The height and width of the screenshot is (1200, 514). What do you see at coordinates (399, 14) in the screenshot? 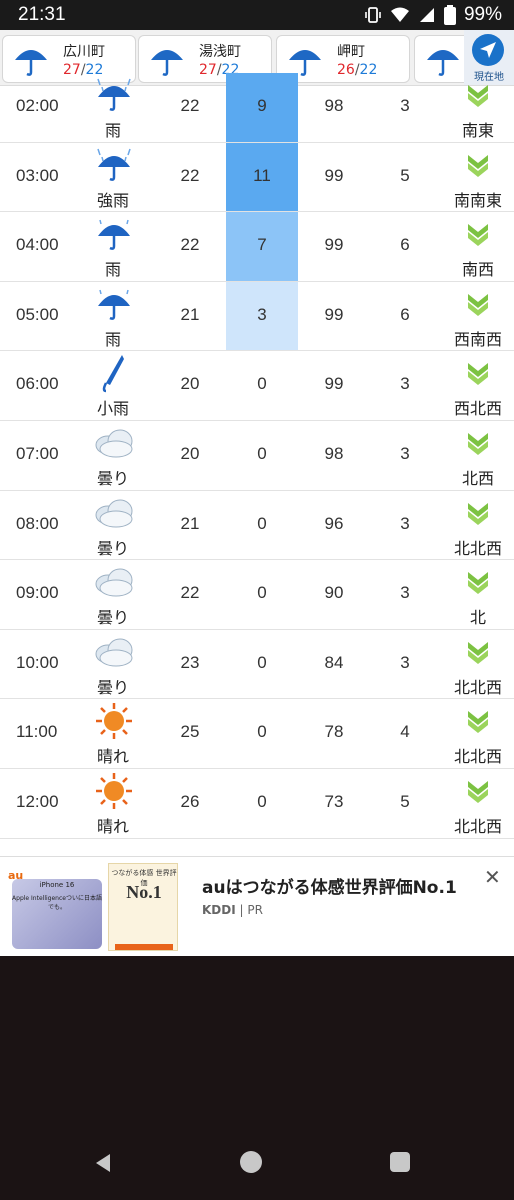
I see `wifi-icon` at bounding box center [399, 14].